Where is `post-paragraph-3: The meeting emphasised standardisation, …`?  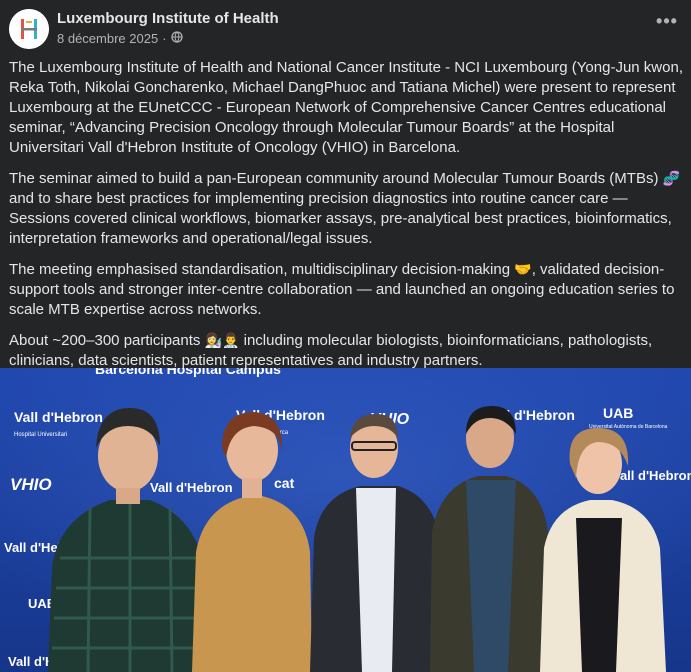
post-paragraph-3: The meeting emphasised standardisation, … is located at coordinates (347, 289).